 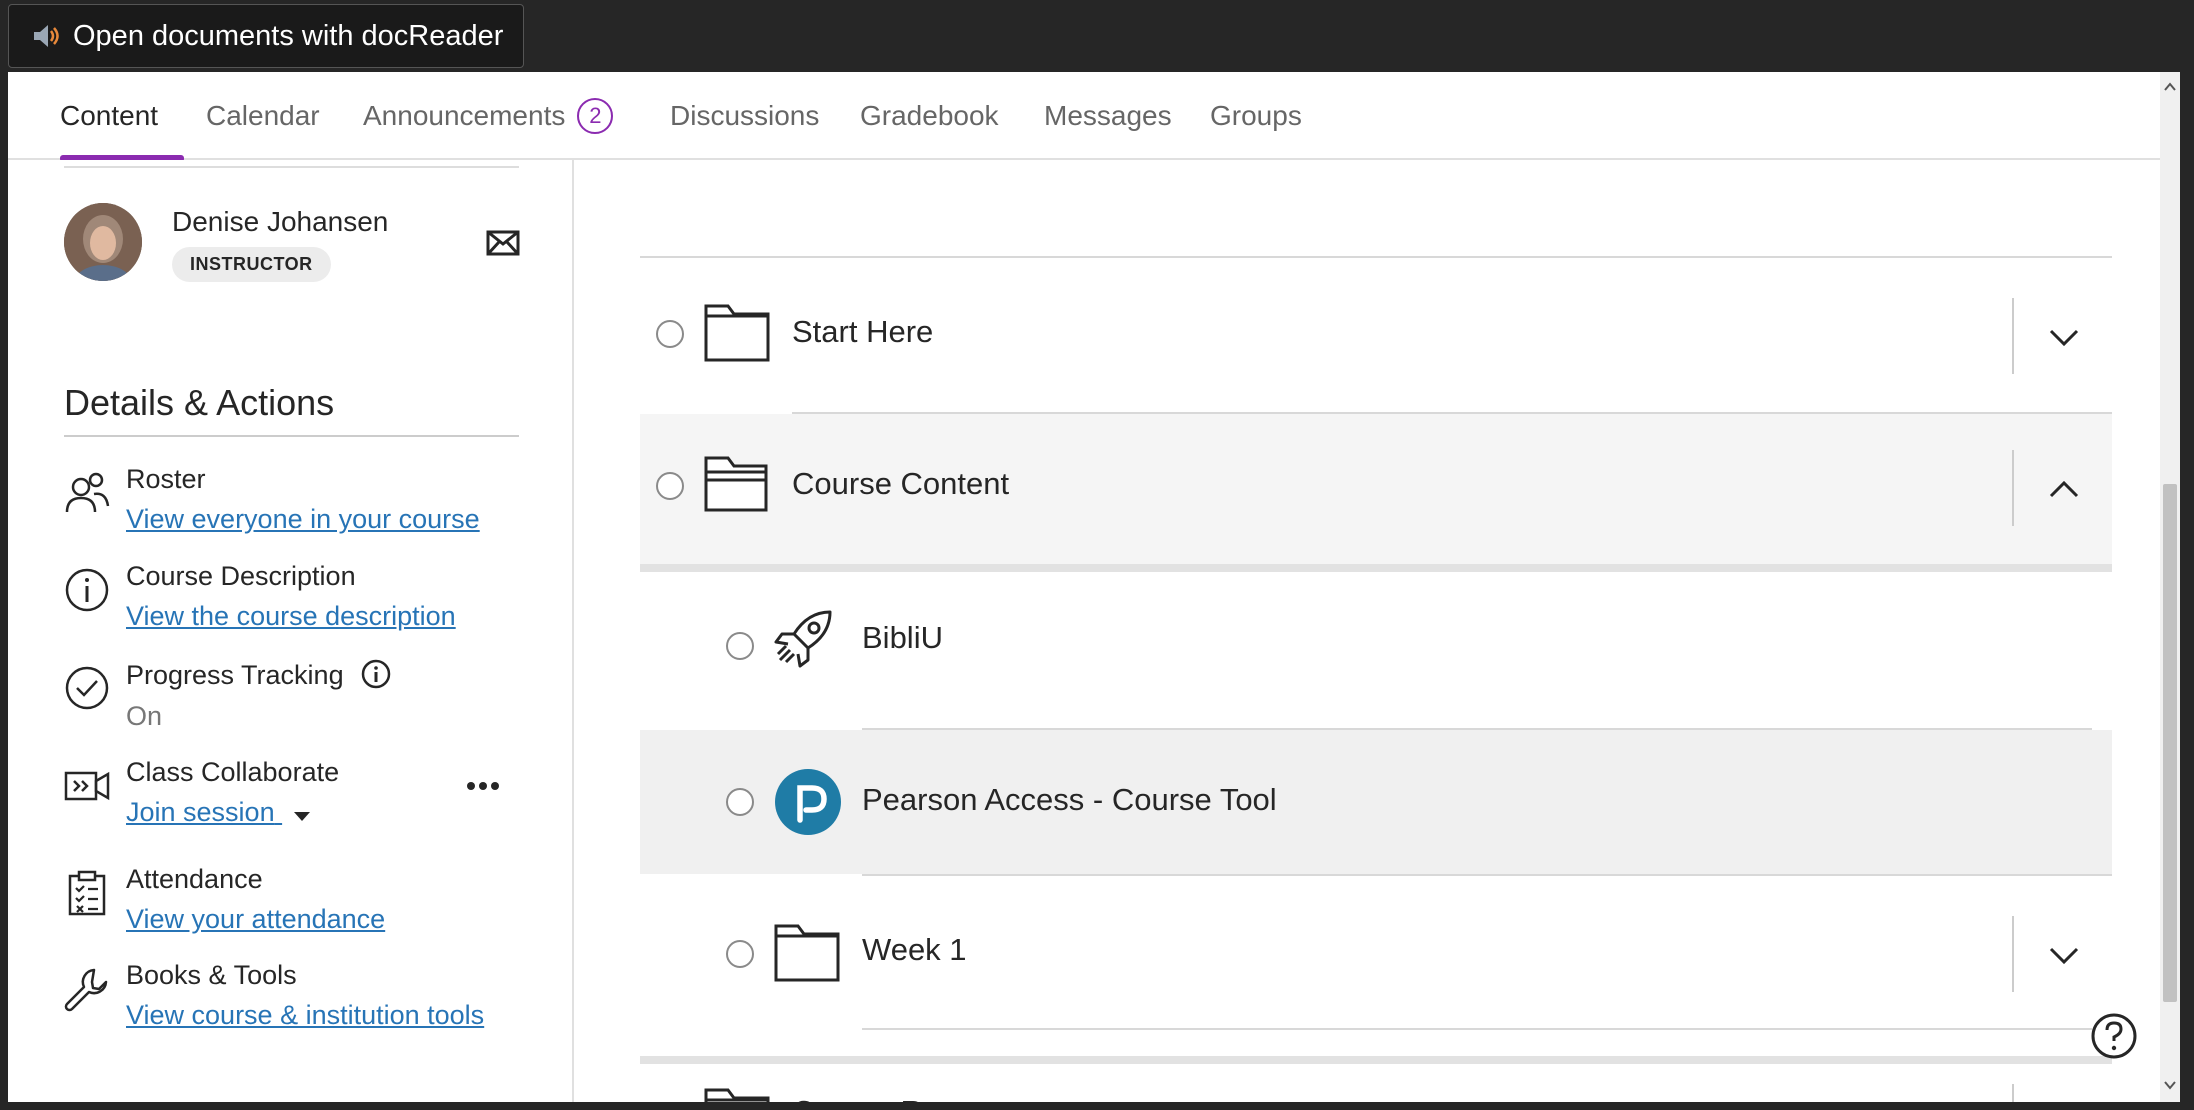 What do you see at coordinates (1376, 952) in the screenshot?
I see `content-item-week-1: Week 1` at bounding box center [1376, 952].